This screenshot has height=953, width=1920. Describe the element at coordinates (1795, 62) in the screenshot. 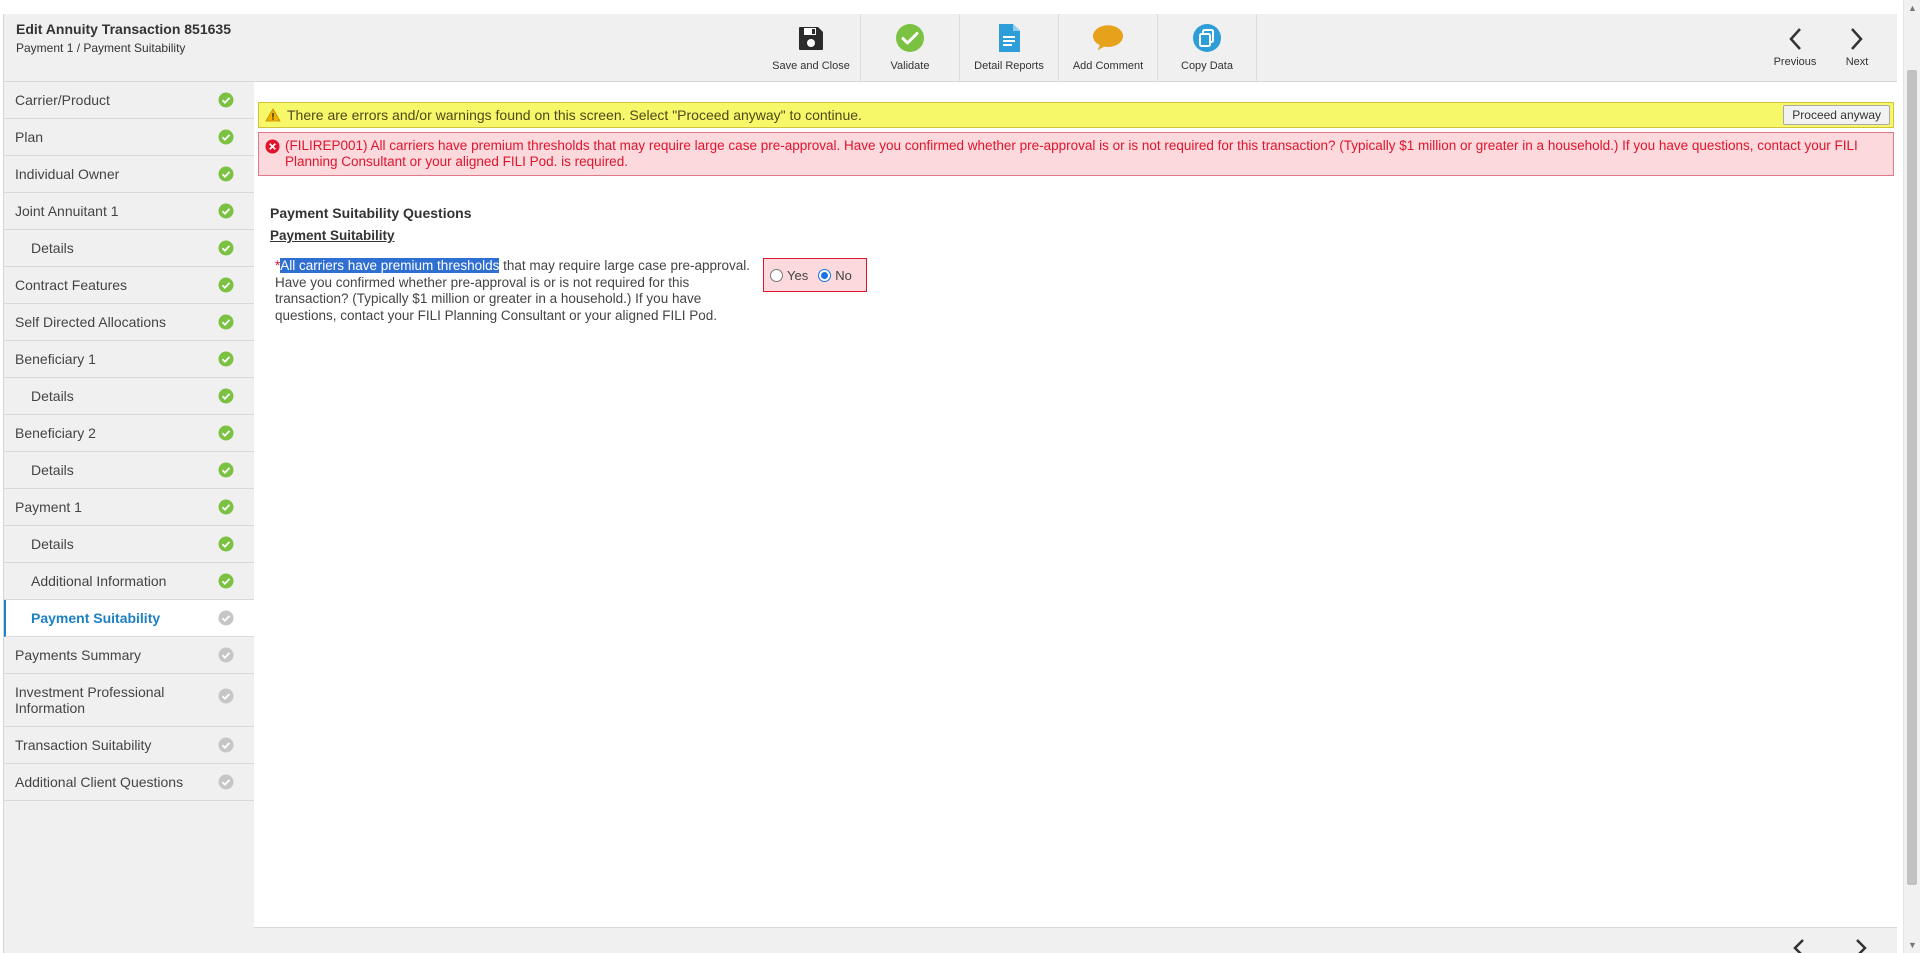

I see `previous-label: Previous` at that location.